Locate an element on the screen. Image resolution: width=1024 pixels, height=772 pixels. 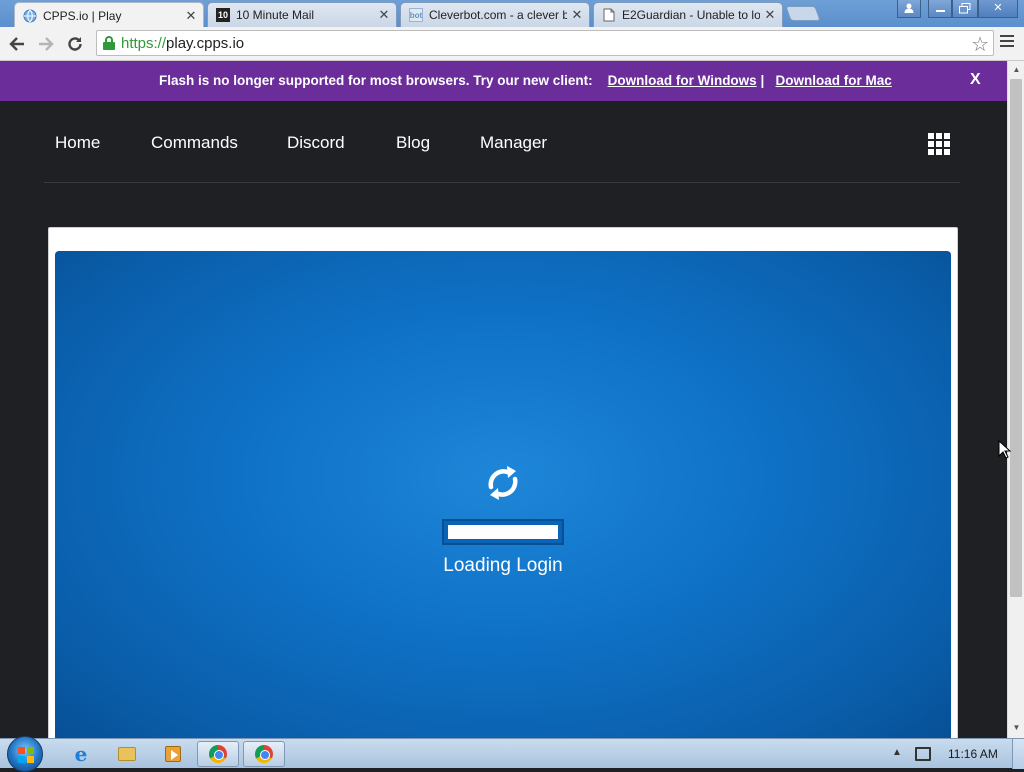
chrome-taskbar-icon is located at coordinates (218, 754).